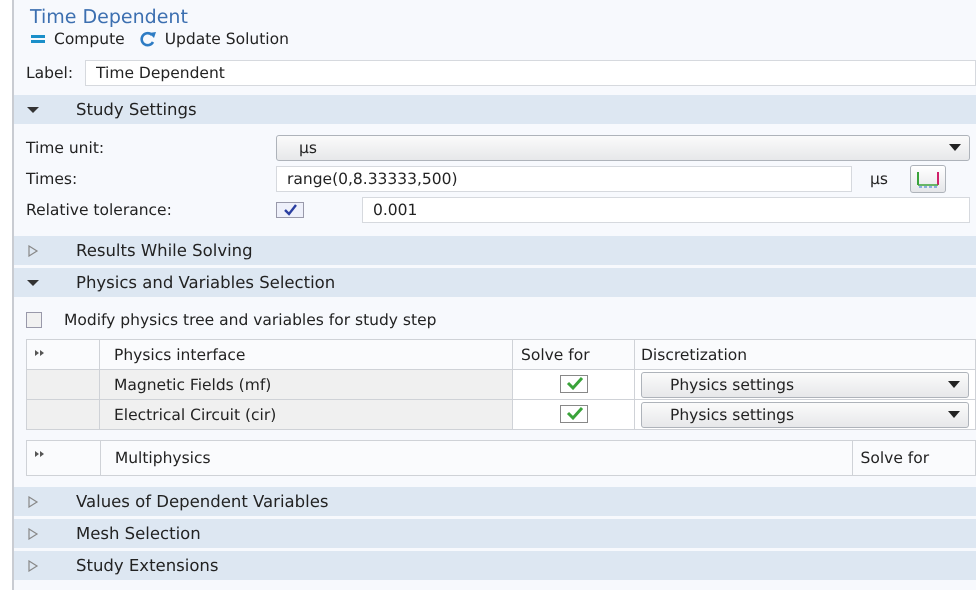  I want to click on label-field: Time Dependent, so click(530, 73).